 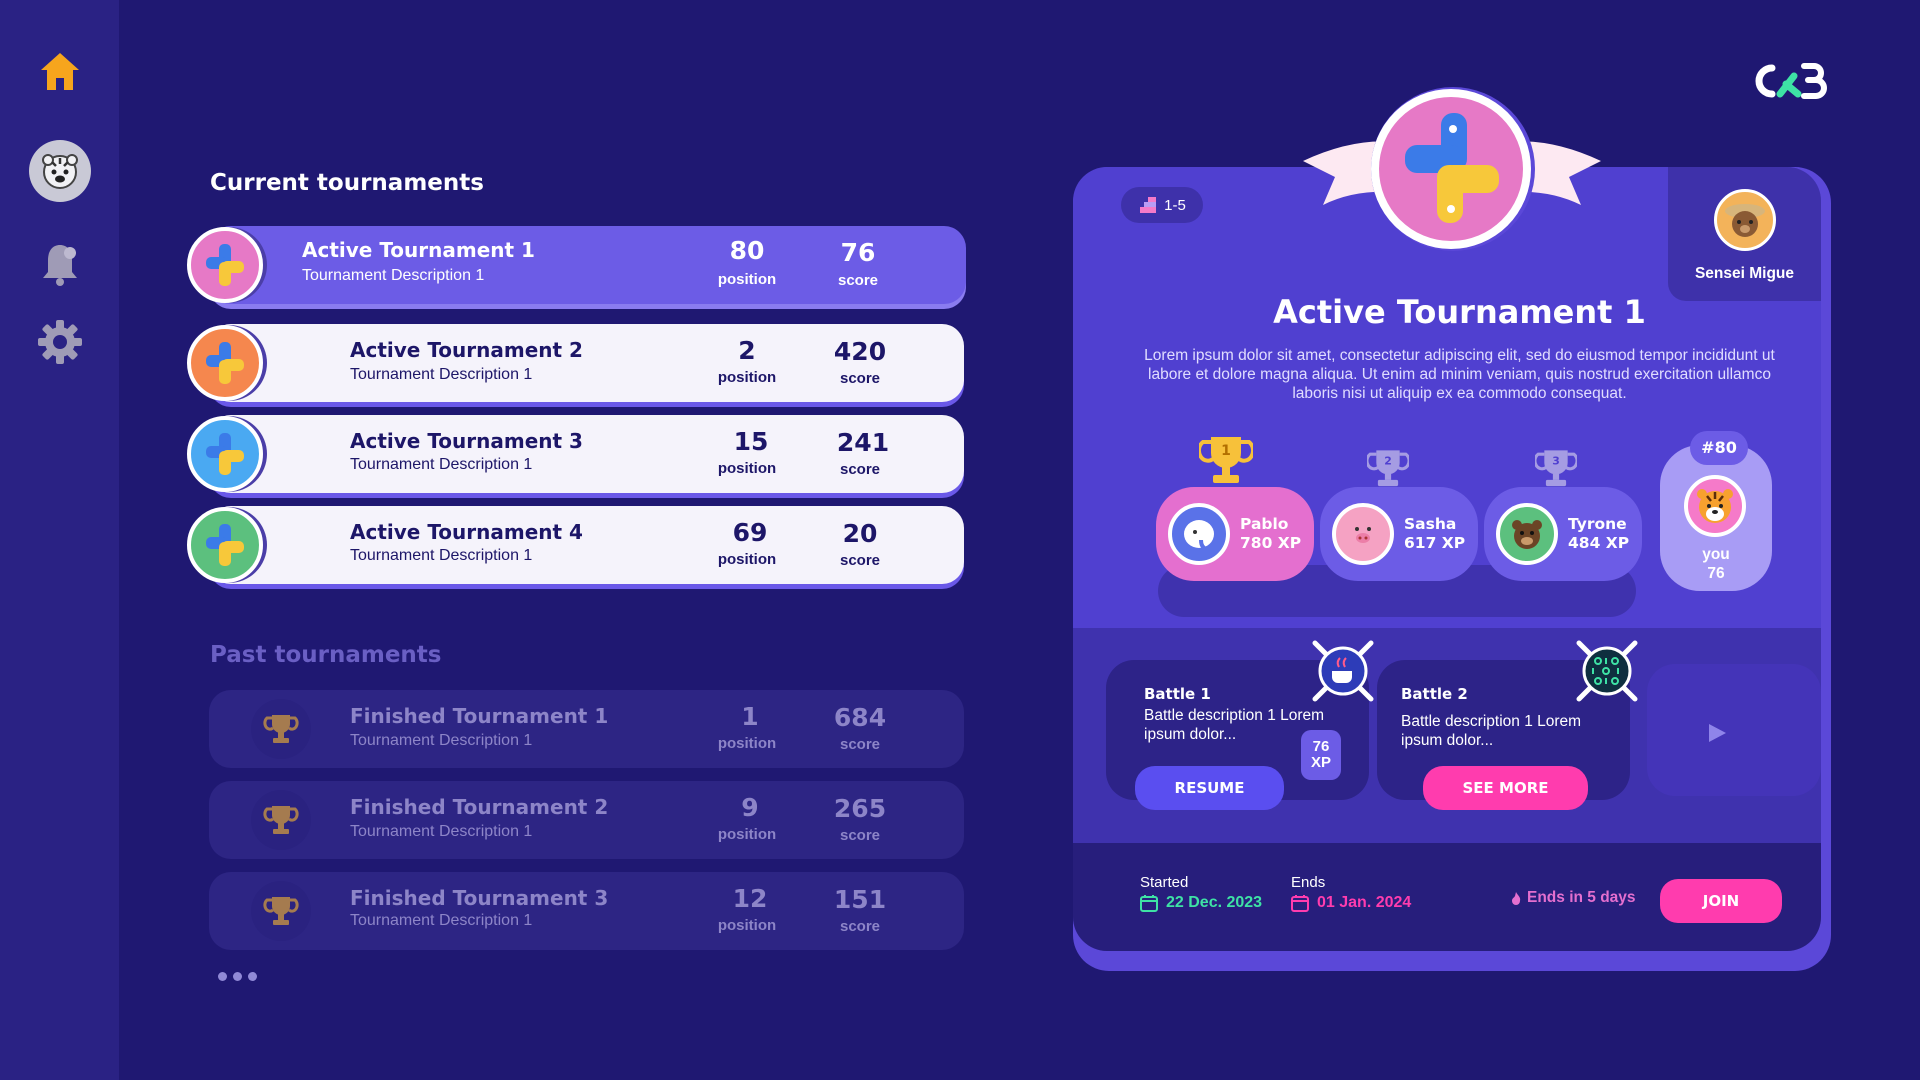 What do you see at coordinates (1435, 543) in the screenshot?
I see `player-xp: 617 XP` at bounding box center [1435, 543].